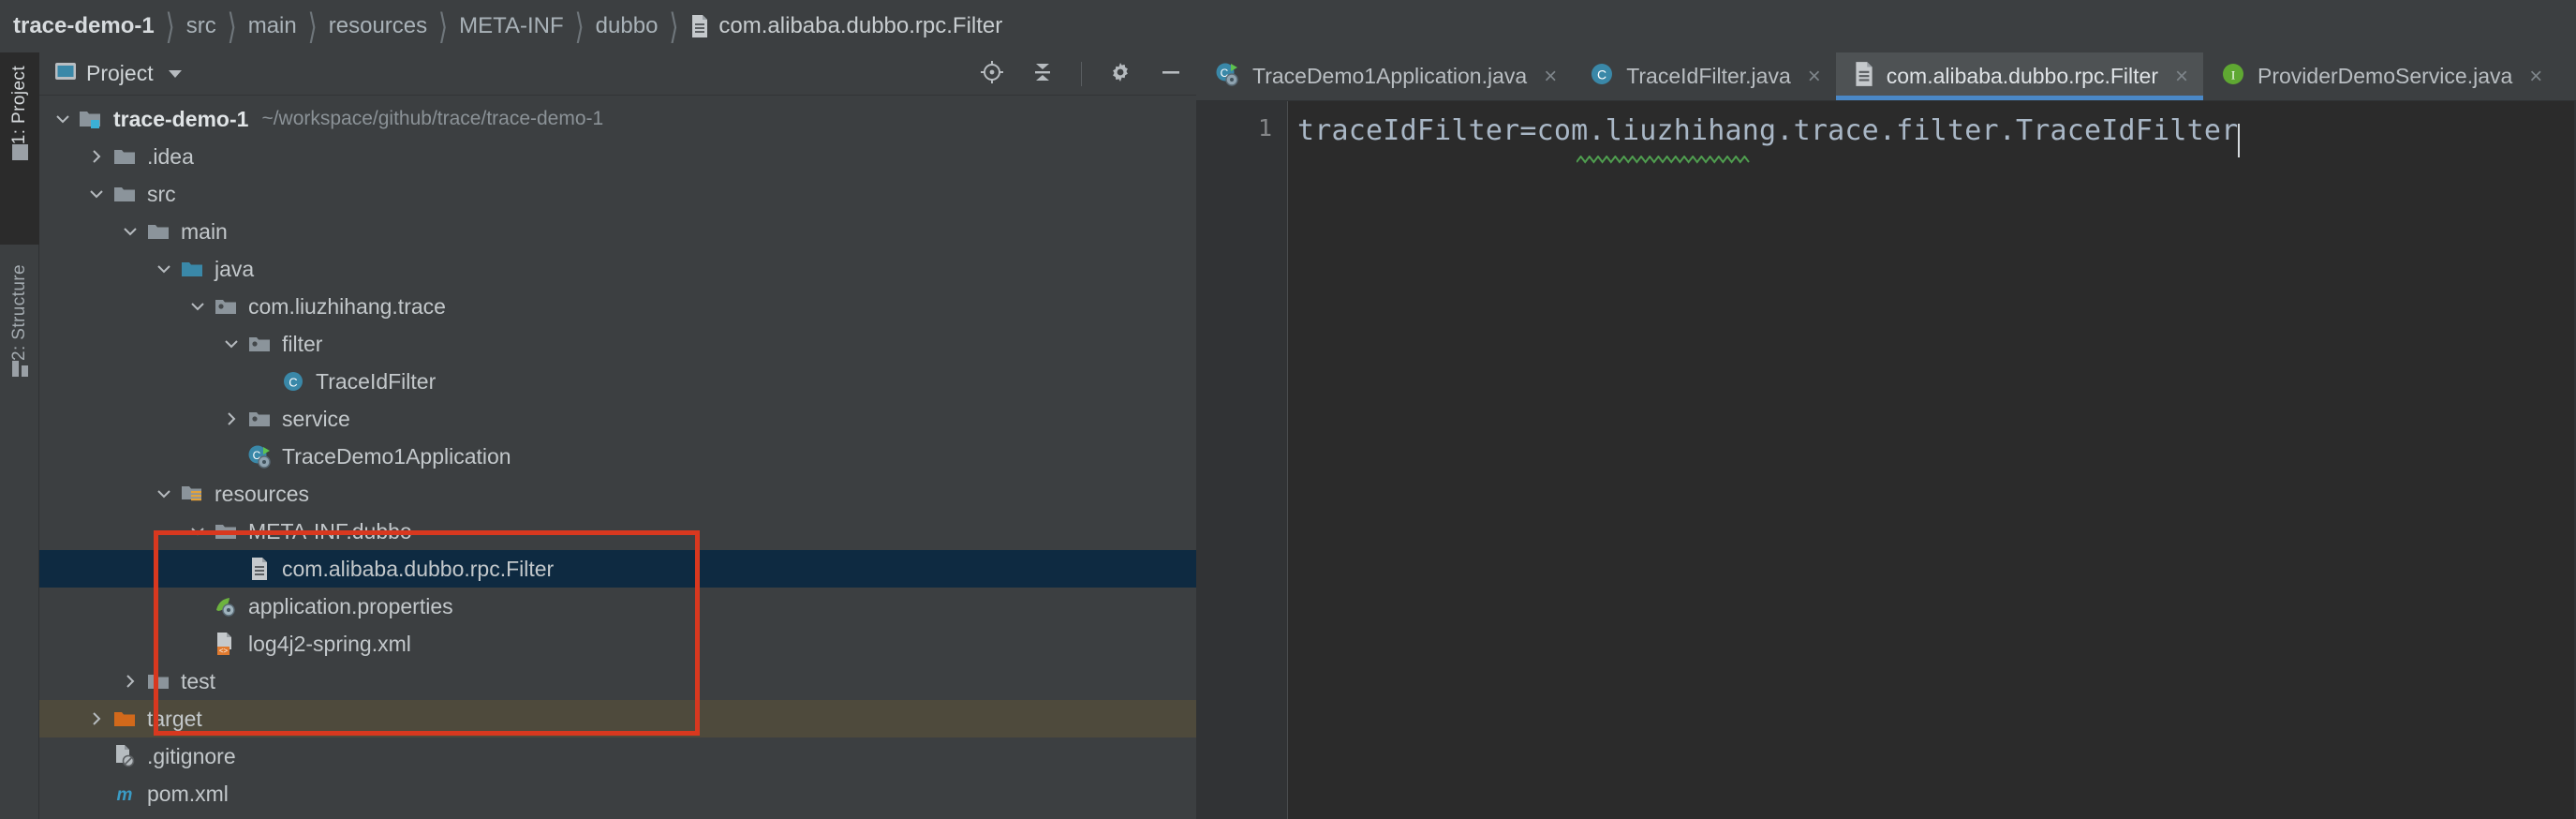 Image resolution: width=2576 pixels, height=819 pixels. I want to click on tab-com-alibaba-dubbo-rpc-filter: com.alibaba.dubbo.rpc.Filter ×, so click(2019, 76).